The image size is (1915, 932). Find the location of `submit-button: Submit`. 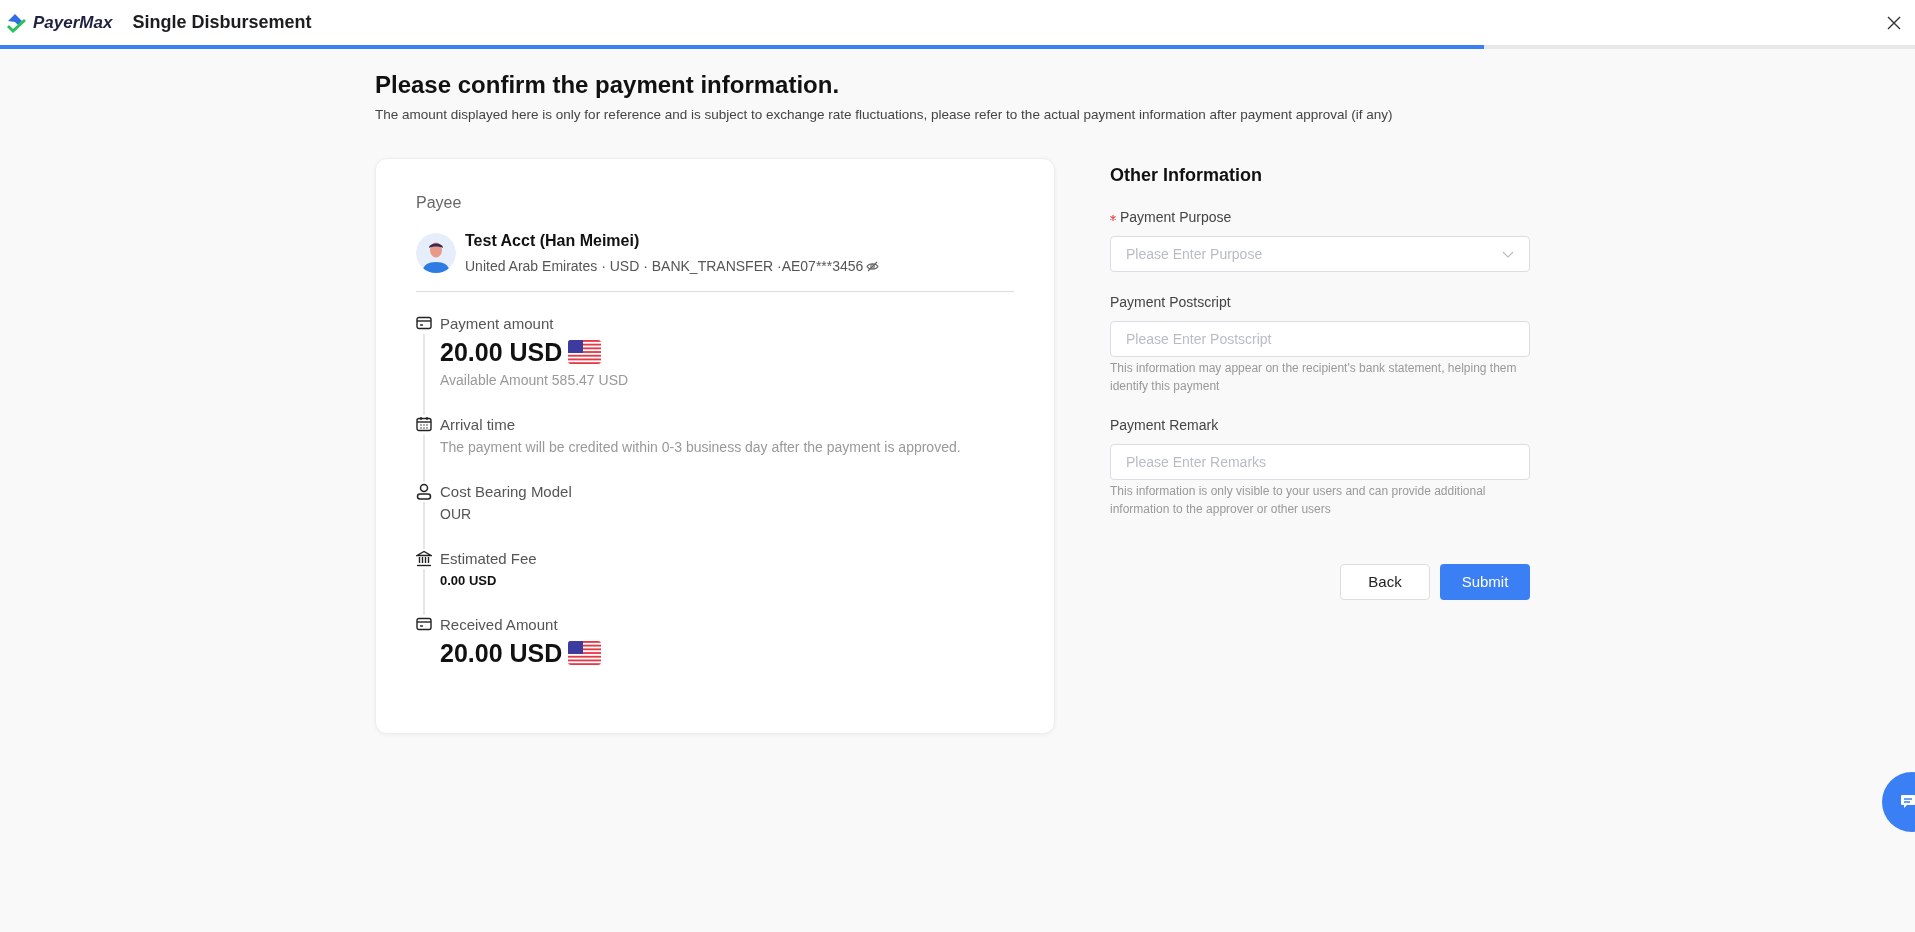

submit-button: Submit is located at coordinates (1485, 582).